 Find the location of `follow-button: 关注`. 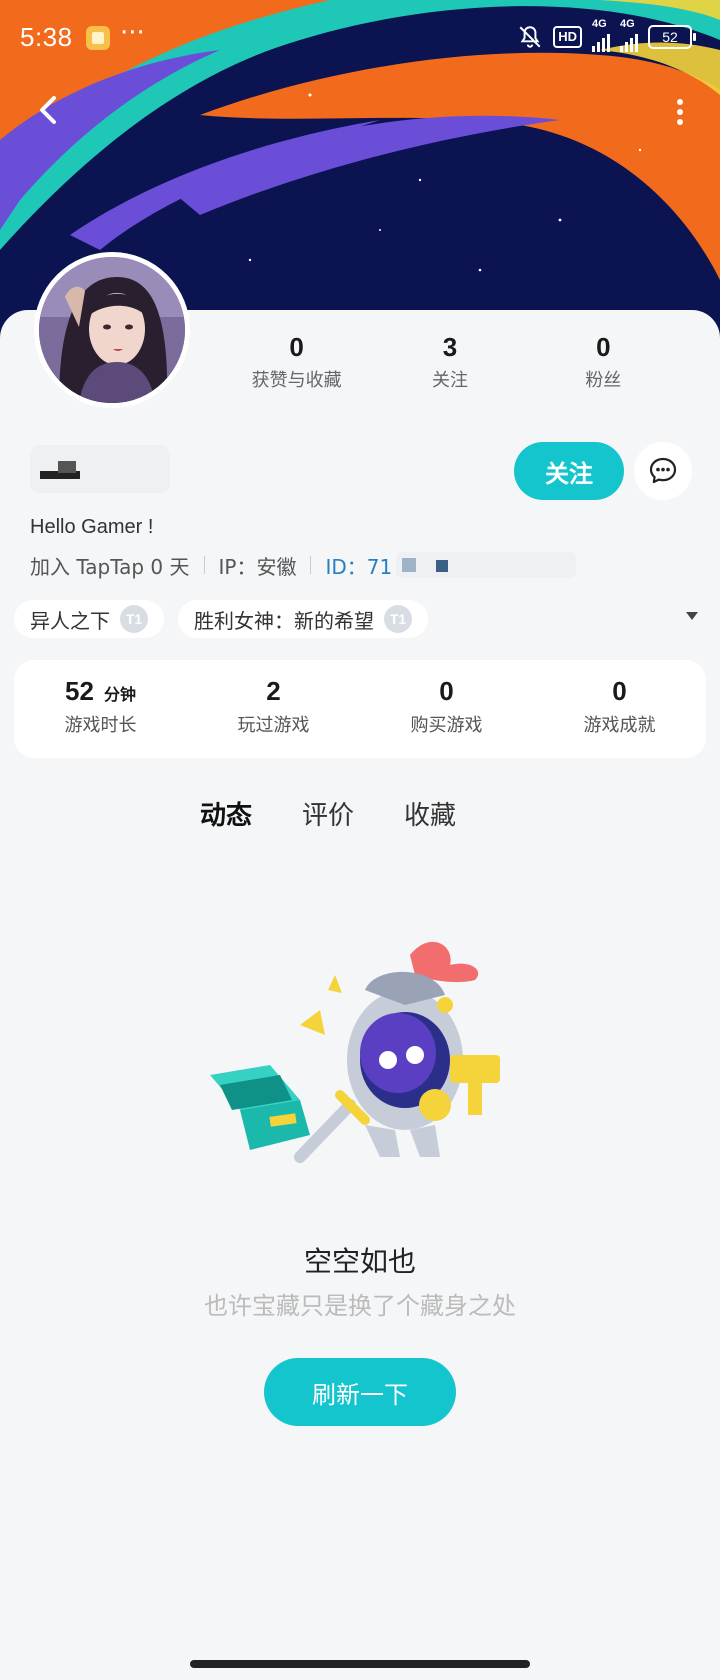

follow-button: 关注 is located at coordinates (569, 471).